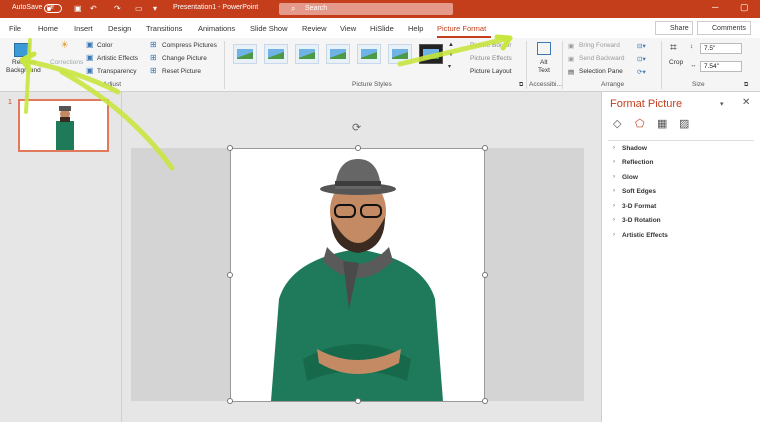 The height and width of the screenshot is (422, 760). What do you see at coordinates (22, 50) in the screenshot?
I see `remove-background-icon` at bounding box center [22, 50].